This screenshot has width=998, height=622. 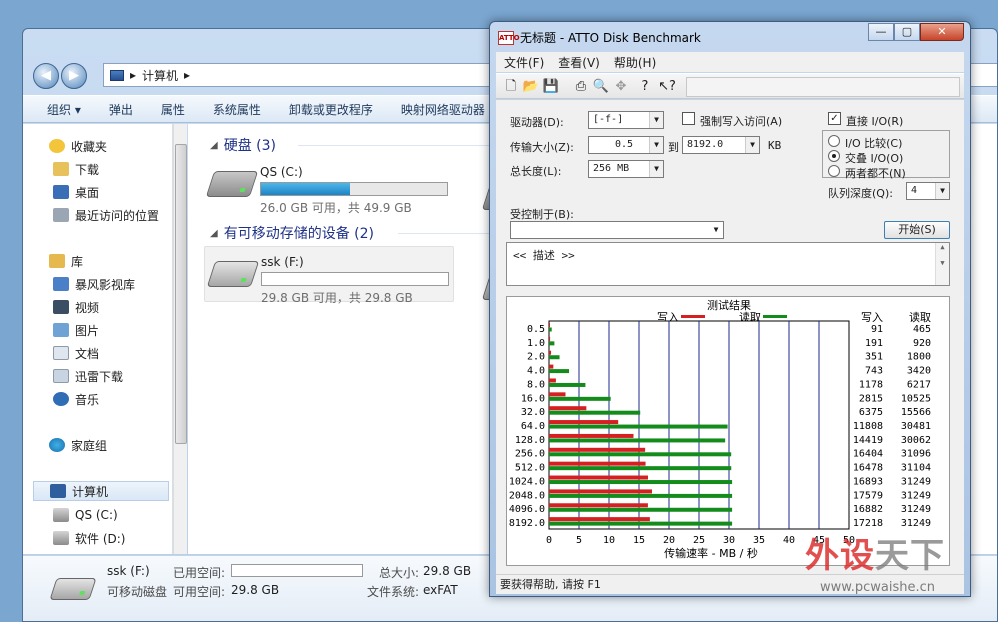 What do you see at coordinates (527, 523) in the screenshot?
I see `y-tick-label: 8192.0` at bounding box center [527, 523].